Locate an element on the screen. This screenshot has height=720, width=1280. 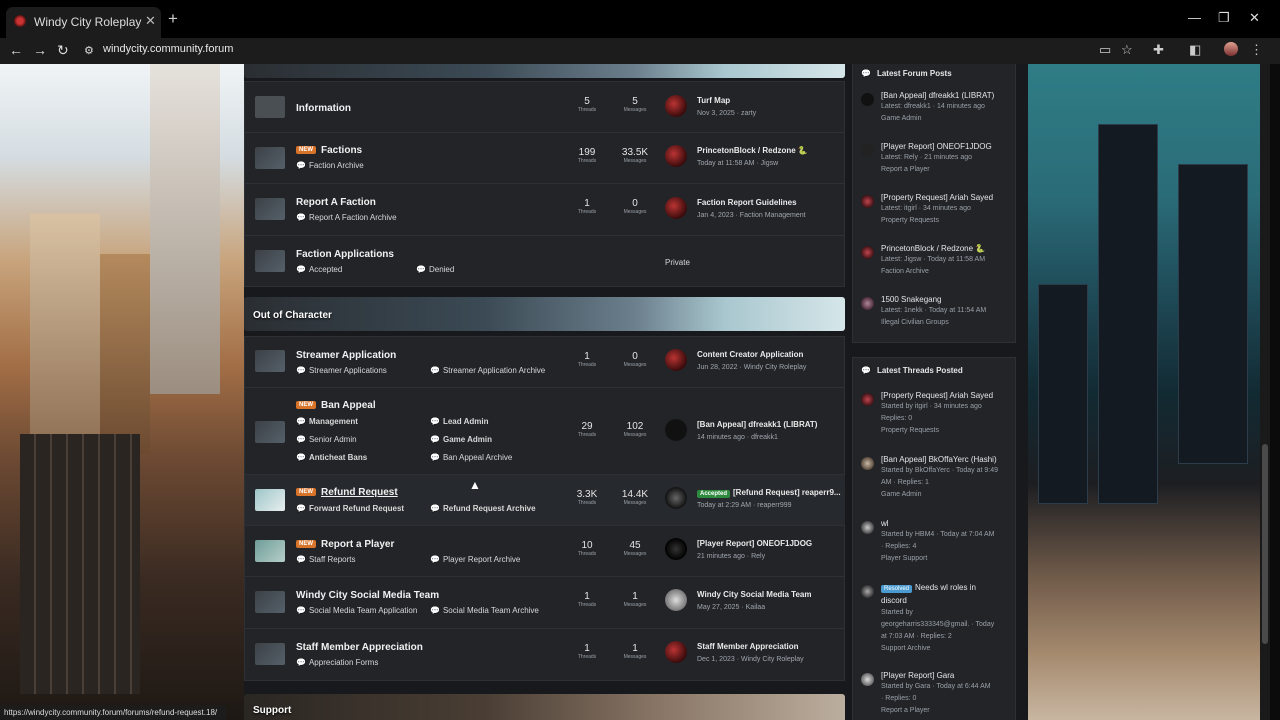
last-post-title: Windy City Social Media Team is located at coordinates (772, 594).